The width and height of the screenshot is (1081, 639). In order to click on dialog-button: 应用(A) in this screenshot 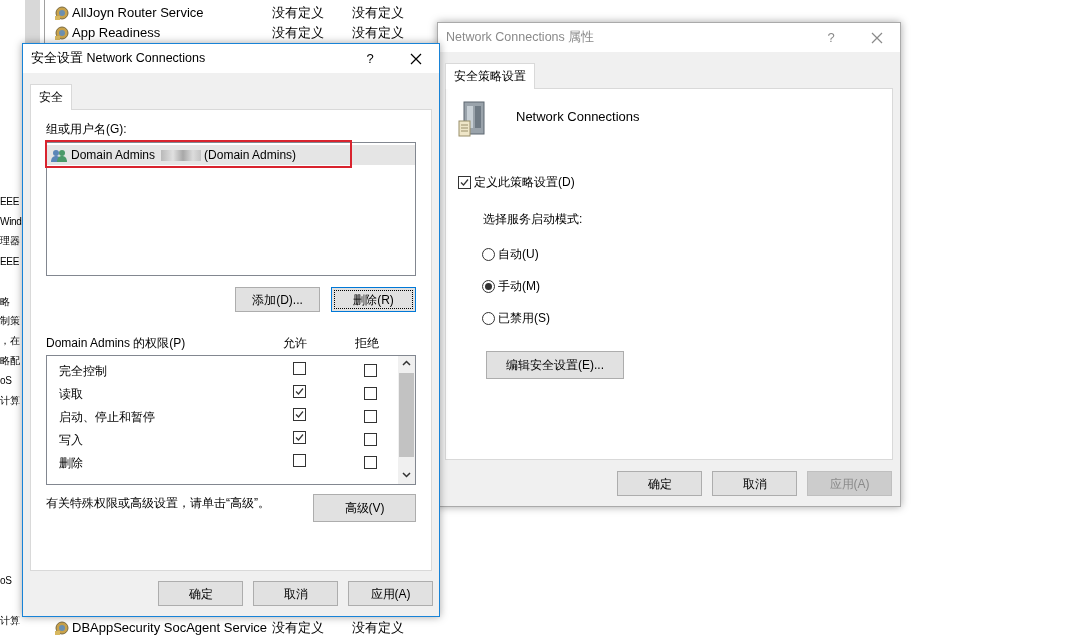, I will do `click(390, 593)`.